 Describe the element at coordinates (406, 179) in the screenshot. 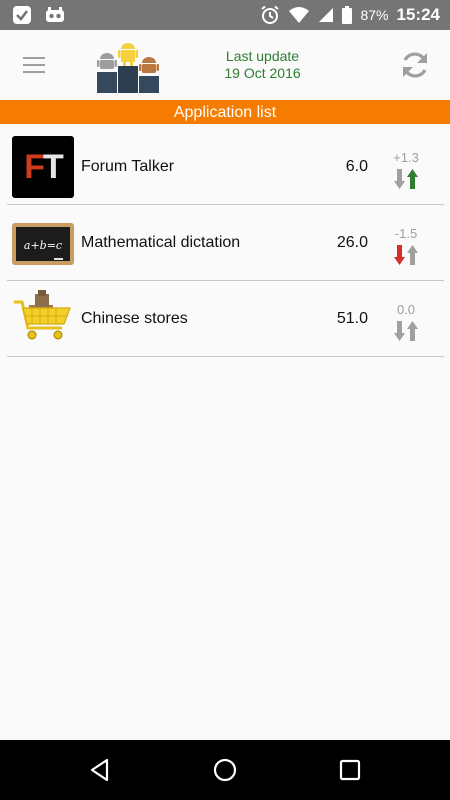

I see `trend-up-icon` at that location.